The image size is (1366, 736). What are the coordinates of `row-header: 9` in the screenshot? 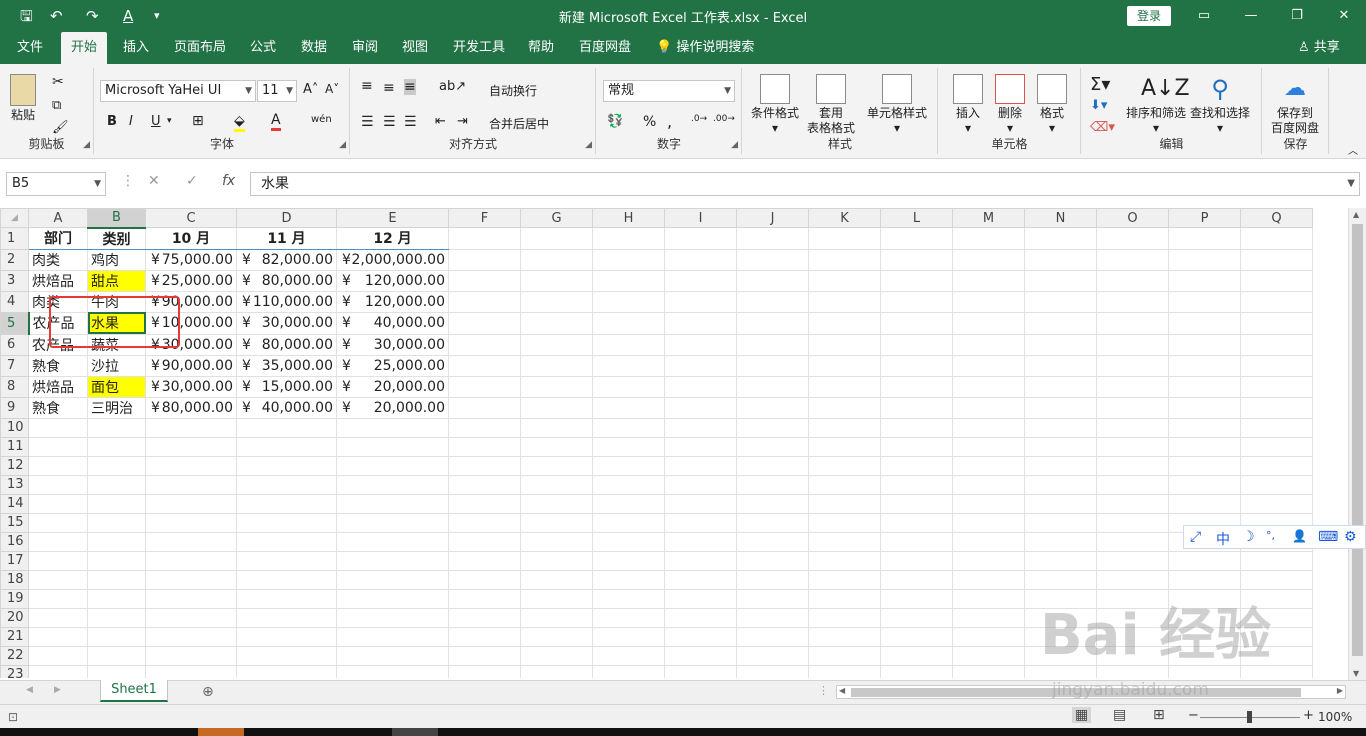 It's located at (14, 407).